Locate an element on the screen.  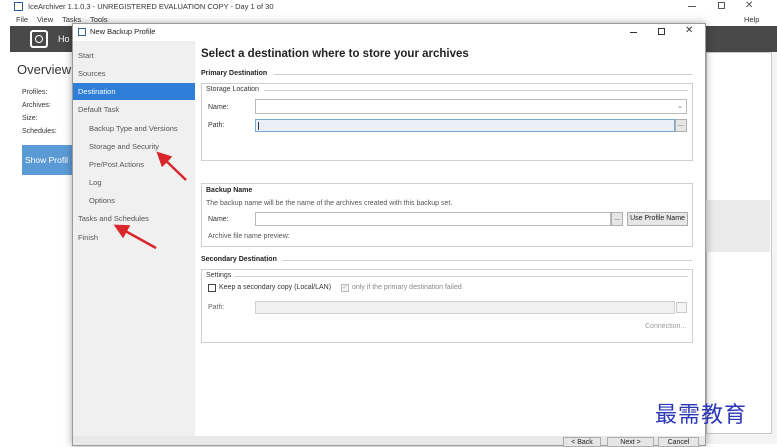
arrow-tasks-and-schedules is located at coordinates (135, 237).